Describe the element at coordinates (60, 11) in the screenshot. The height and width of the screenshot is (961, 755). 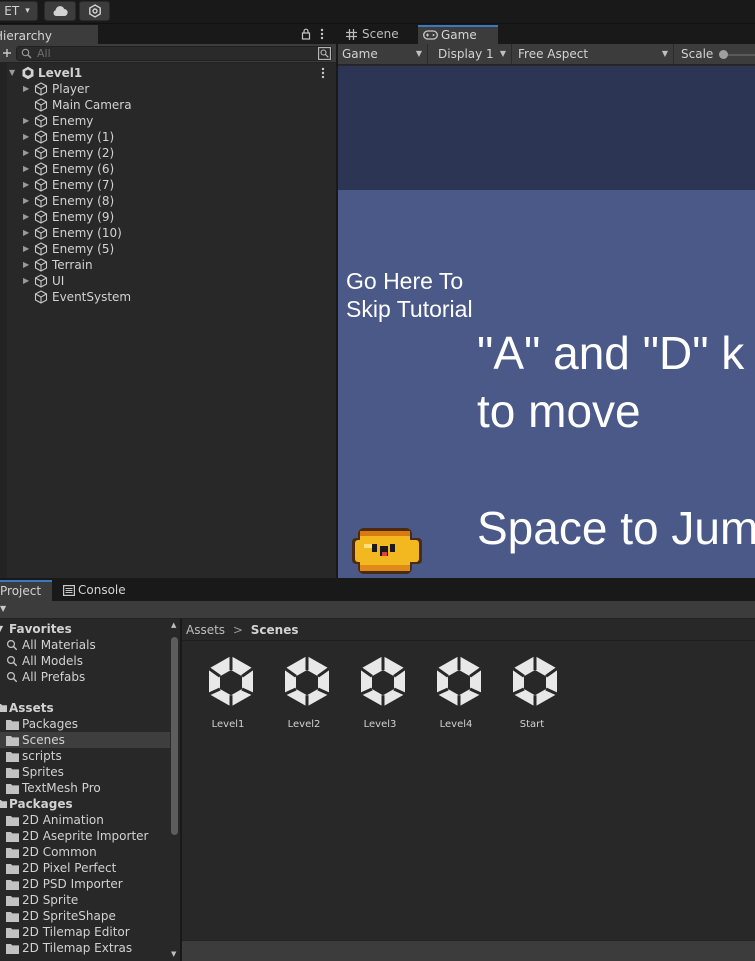
I see `cloud-button` at that location.